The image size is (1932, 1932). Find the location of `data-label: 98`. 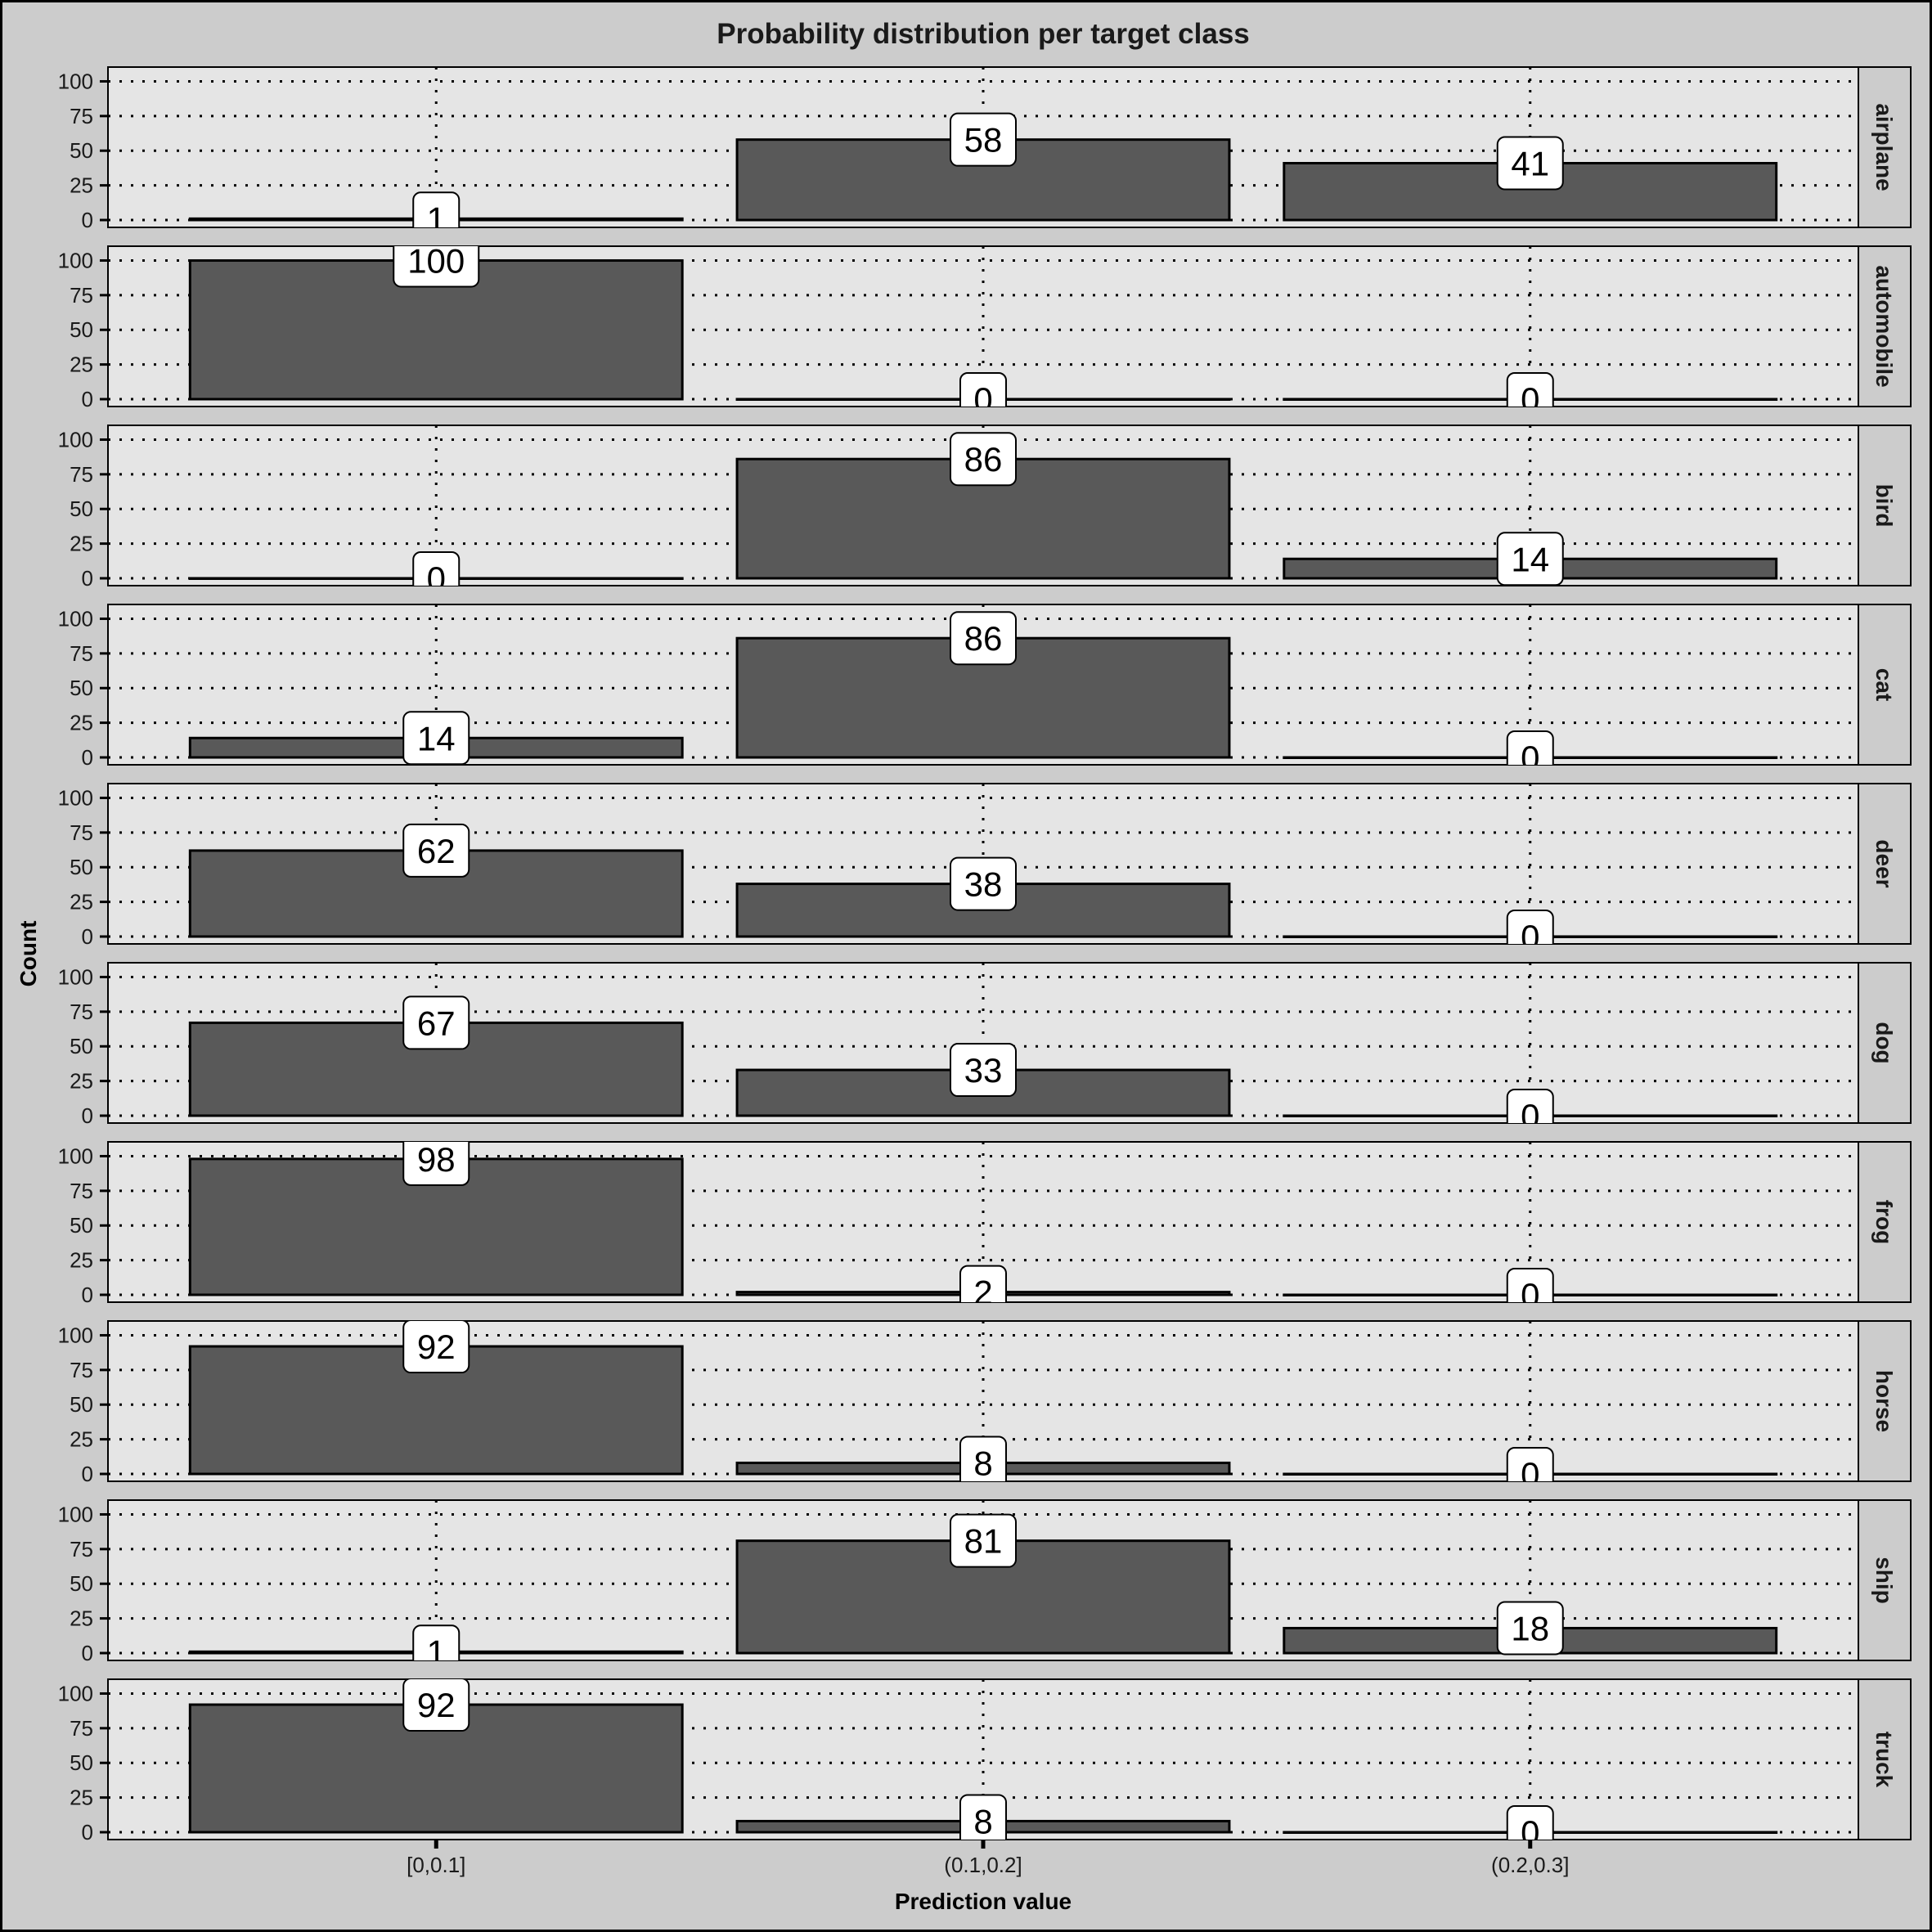

data-label: 98 is located at coordinates (436, 1160).